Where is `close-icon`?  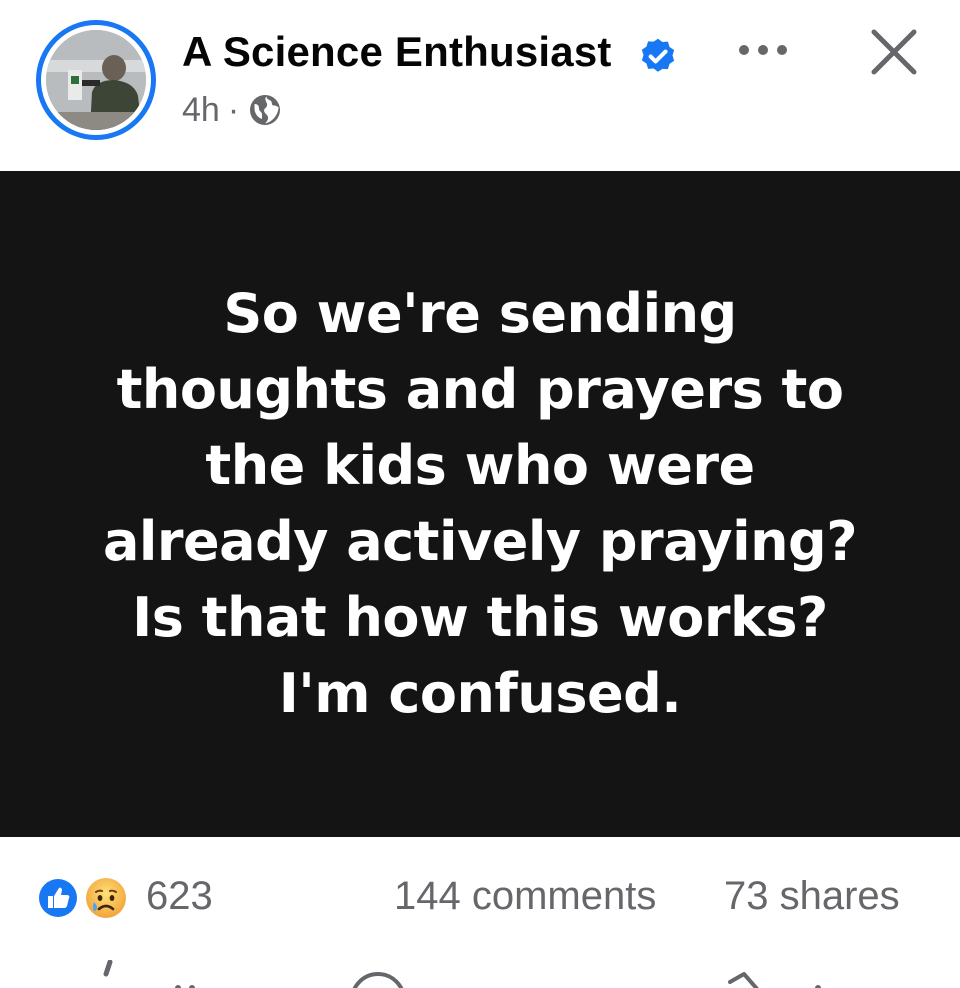
close-icon is located at coordinates (894, 52).